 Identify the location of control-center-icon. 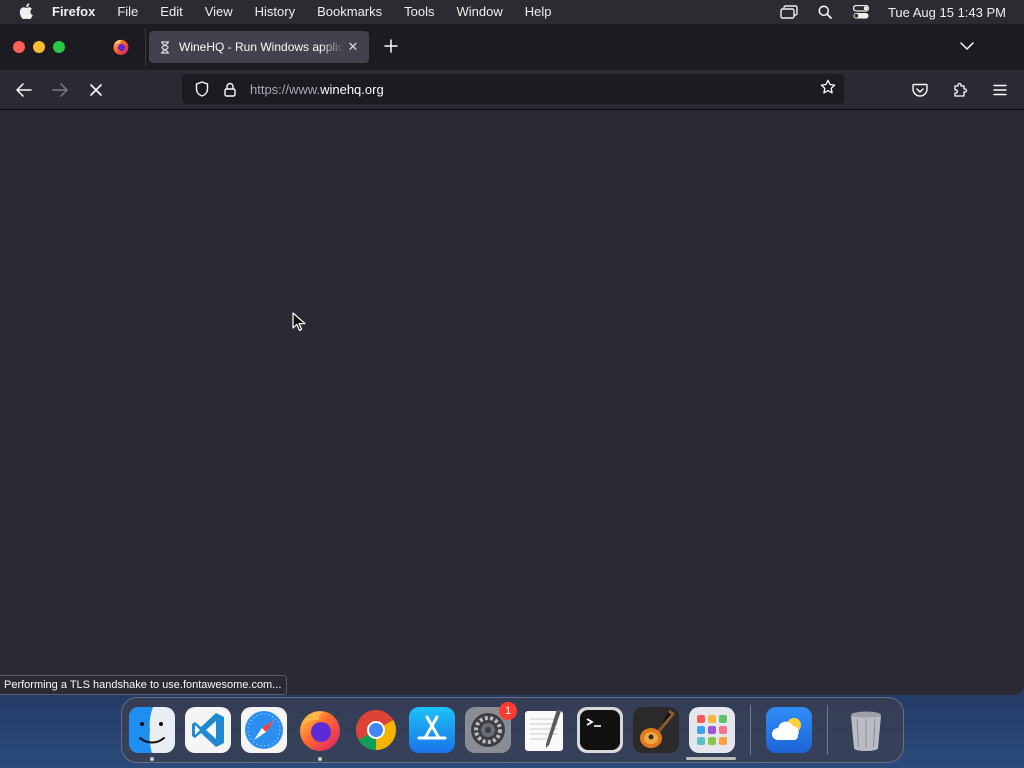
(861, 12).